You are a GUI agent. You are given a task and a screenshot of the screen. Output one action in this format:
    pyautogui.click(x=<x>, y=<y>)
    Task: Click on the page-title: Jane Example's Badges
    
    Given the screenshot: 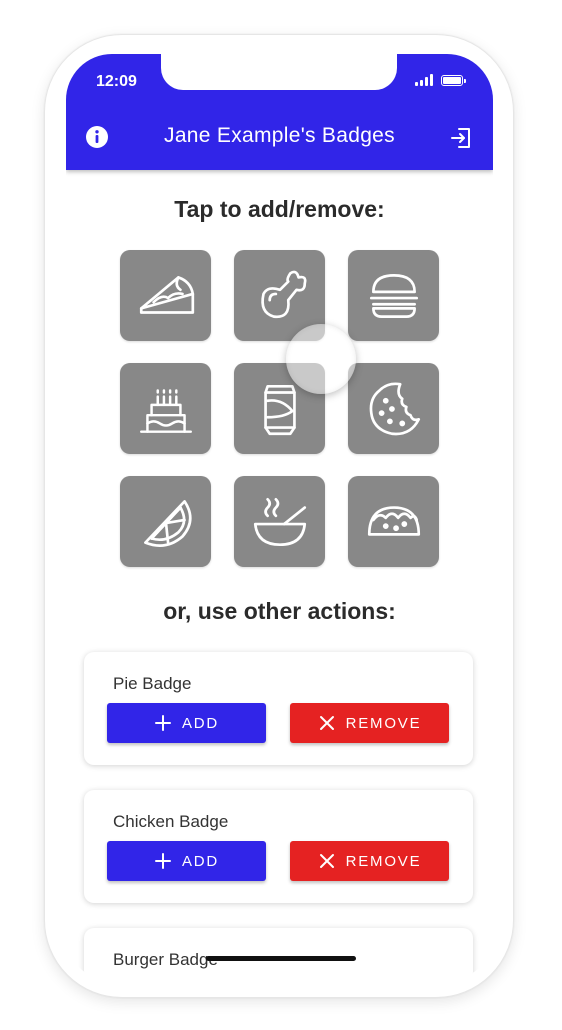 What is the action you would take?
    pyautogui.click(x=279, y=135)
    